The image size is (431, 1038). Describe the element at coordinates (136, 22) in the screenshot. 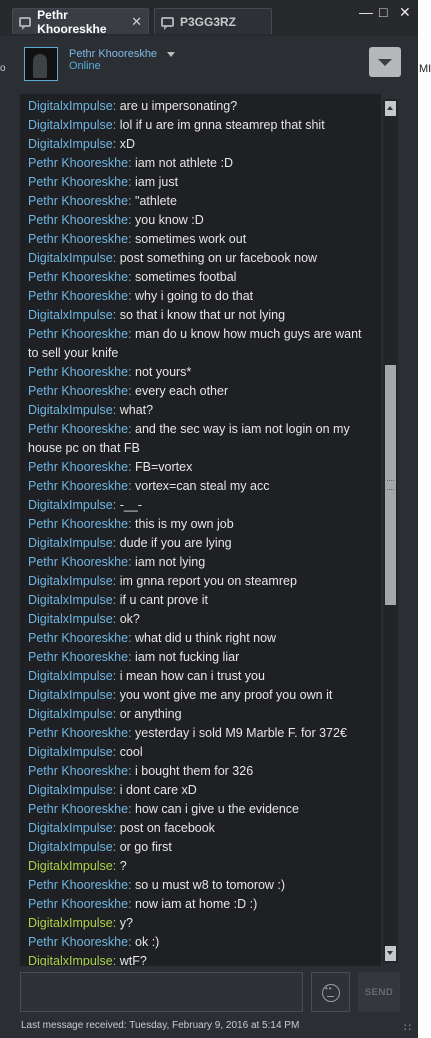

I see `close-tab-icon: ✕` at that location.